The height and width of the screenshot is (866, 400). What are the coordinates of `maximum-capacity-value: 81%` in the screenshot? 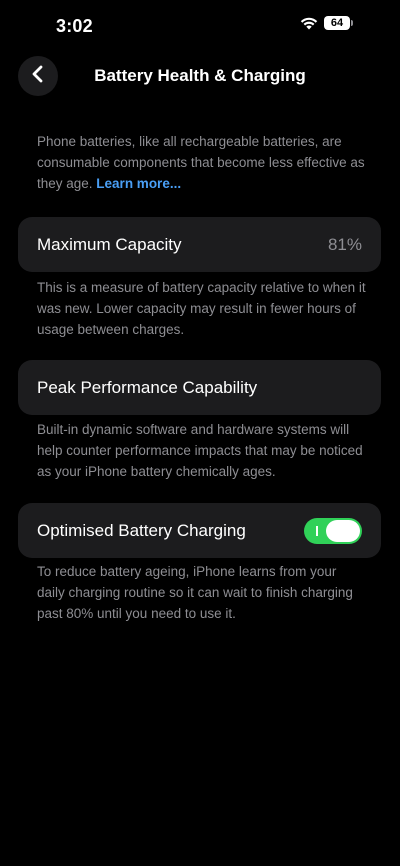 It's located at (344, 244).